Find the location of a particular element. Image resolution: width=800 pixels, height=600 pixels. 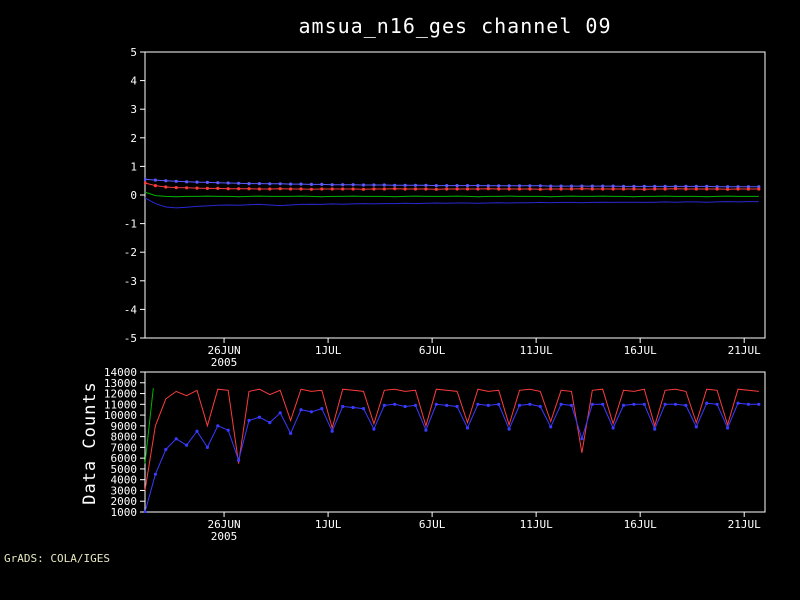

x-tick-label: 11JUL is located at coordinates (536, 350).